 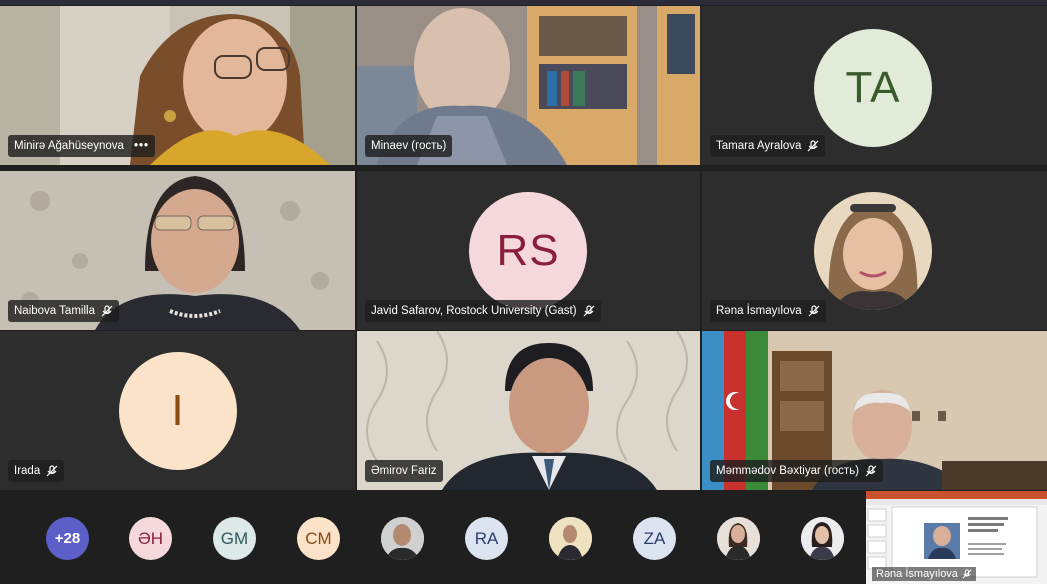 I want to click on participant-name-tag: Minaev (гость), so click(x=409, y=146).